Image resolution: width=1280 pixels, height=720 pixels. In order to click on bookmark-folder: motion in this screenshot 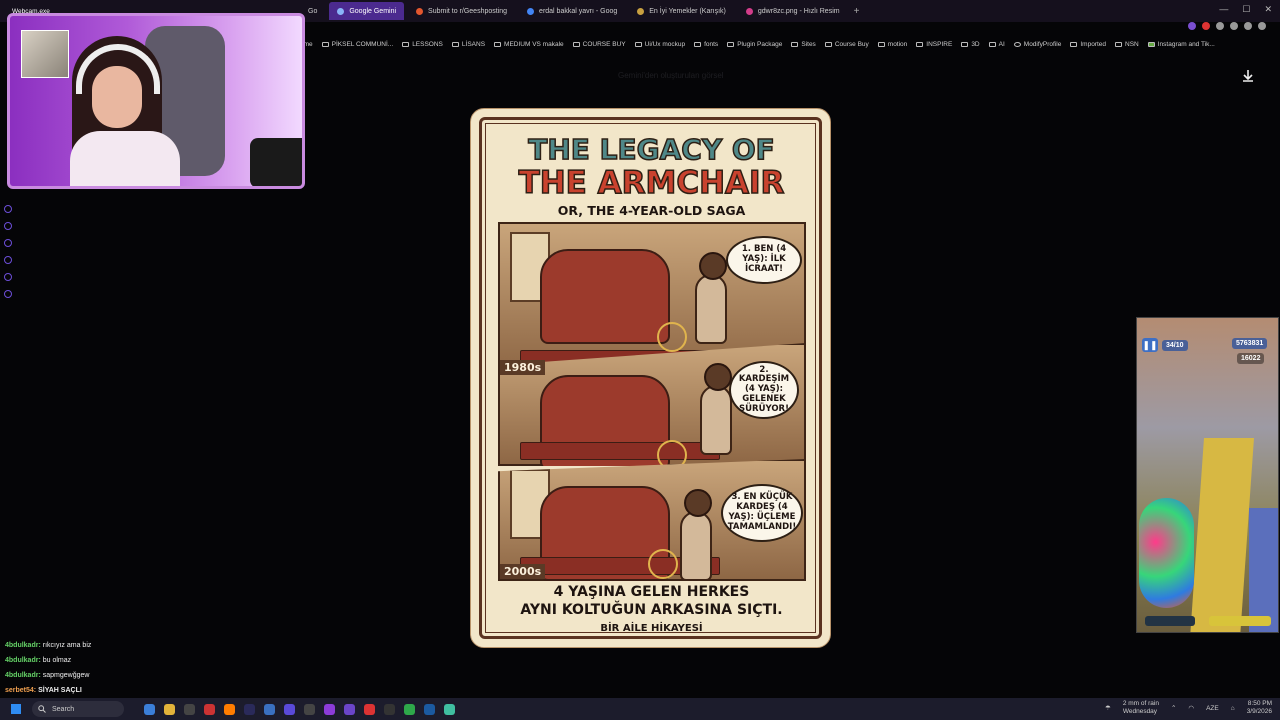, I will do `click(892, 44)`.